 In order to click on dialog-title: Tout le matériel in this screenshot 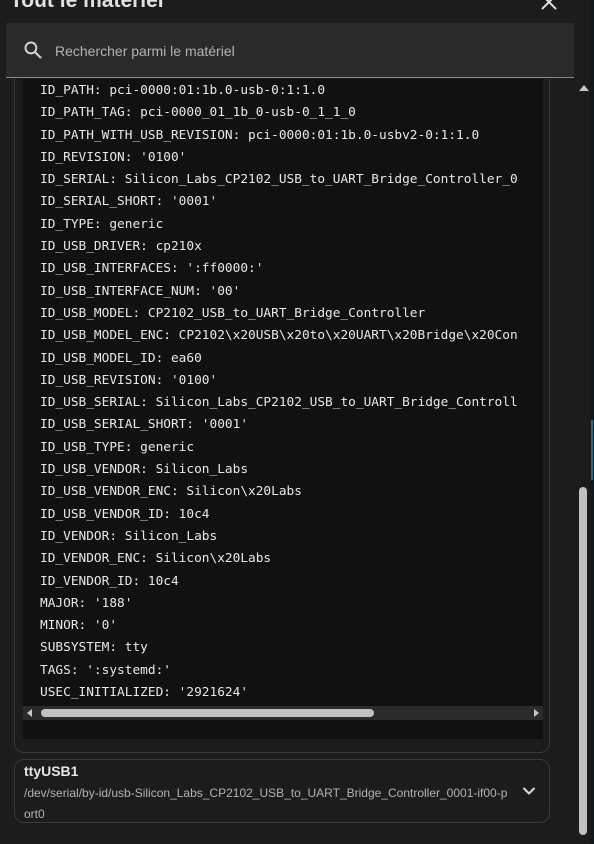, I will do `click(87, 6)`.